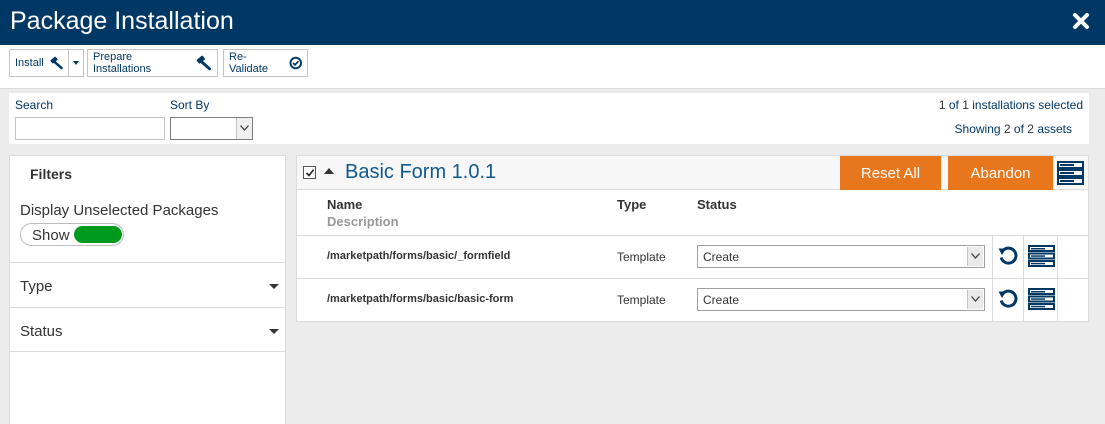 The image size is (1105, 424). I want to click on abandon-button: Abandon, so click(1000, 173).